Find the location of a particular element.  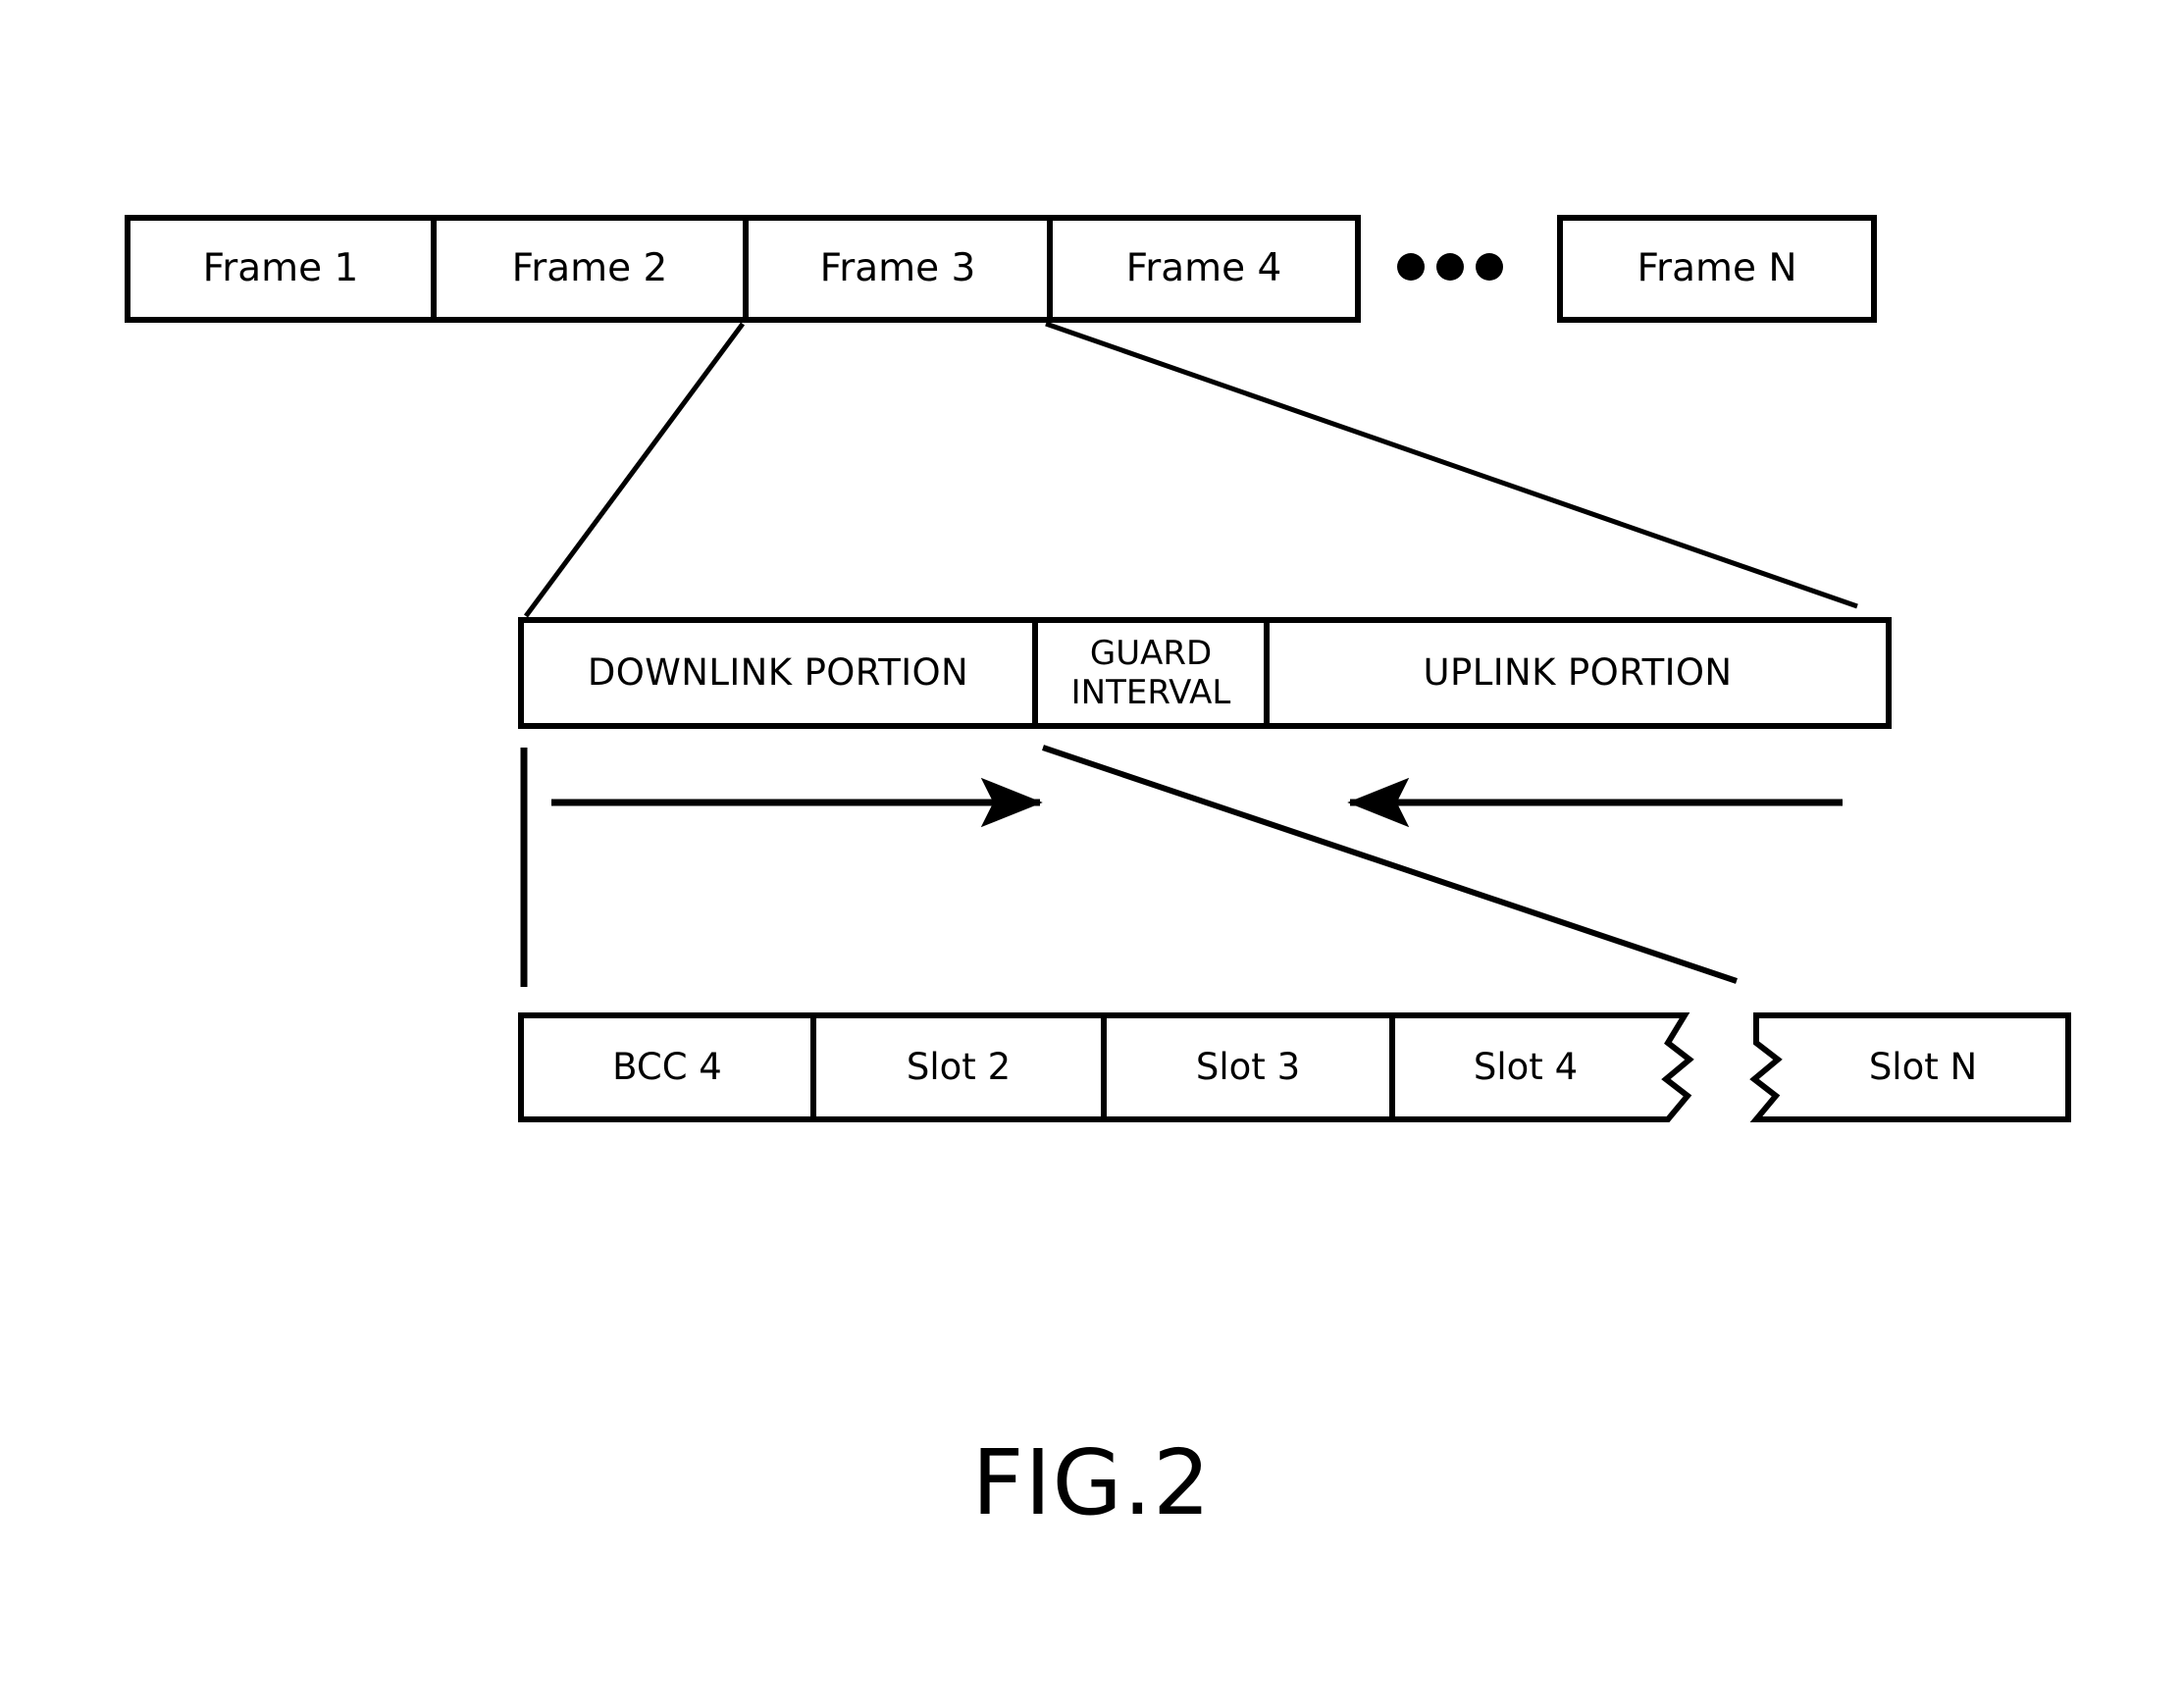

uplink-portion-label: UPLINK PORTION is located at coordinates (1578, 672).